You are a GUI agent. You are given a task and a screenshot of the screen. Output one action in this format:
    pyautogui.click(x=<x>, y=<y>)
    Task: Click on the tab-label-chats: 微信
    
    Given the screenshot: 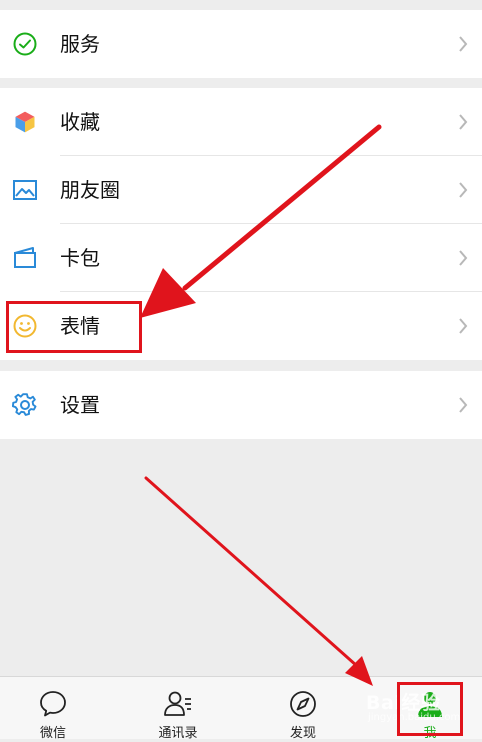 What is the action you would take?
    pyautogui.click(x=52, y=733)
    